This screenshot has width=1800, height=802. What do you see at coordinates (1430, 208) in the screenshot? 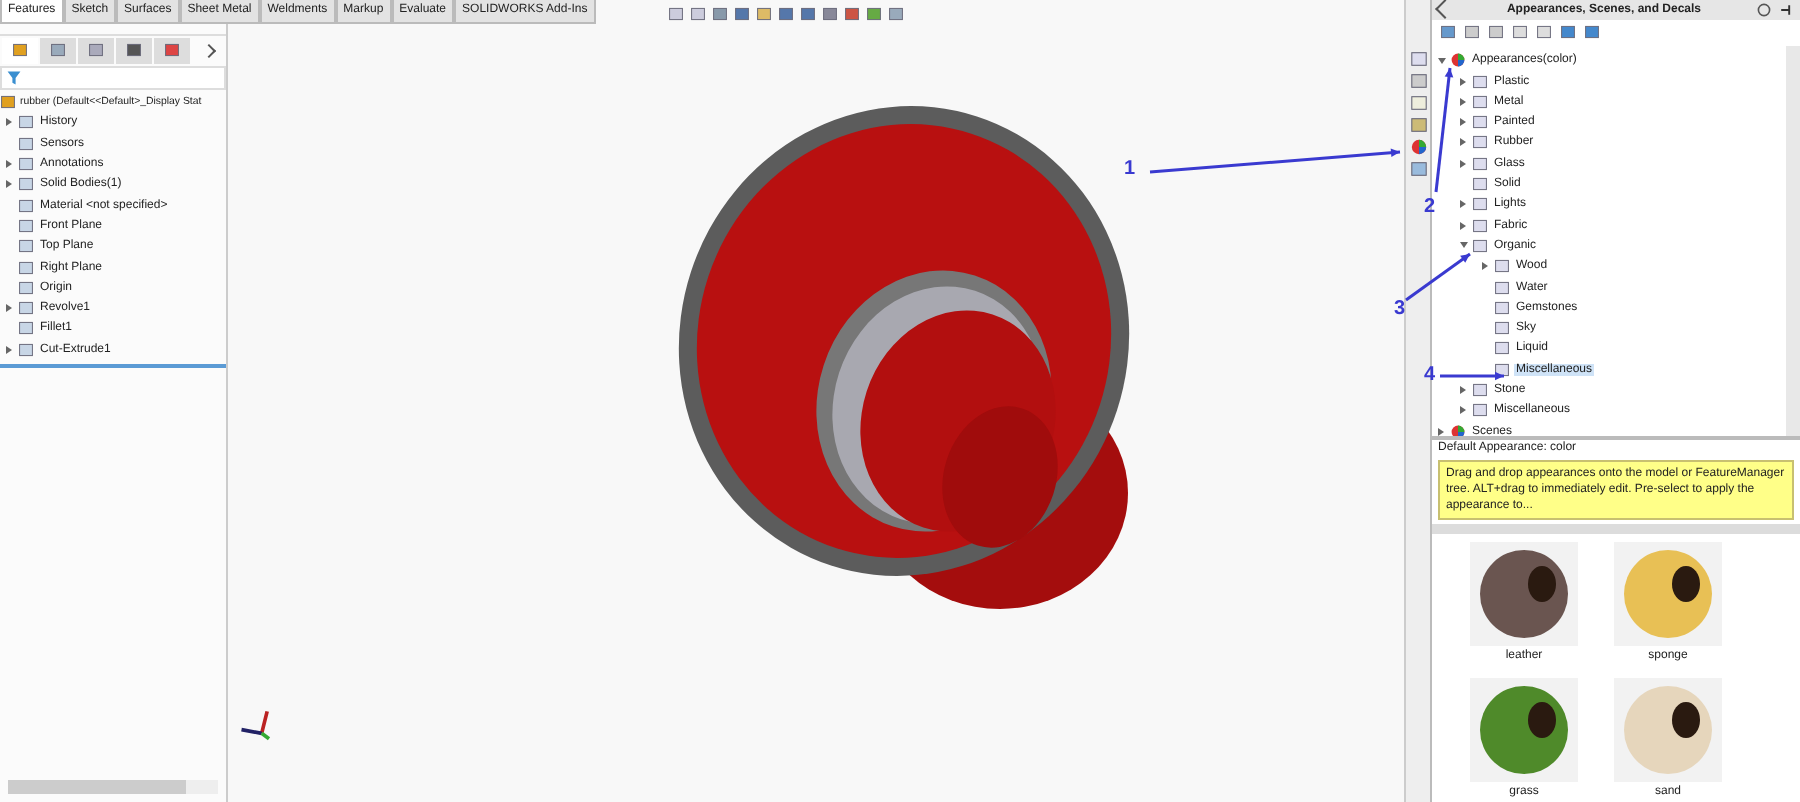
I see `callout-number: 2` at bounding box center [1430, 208].